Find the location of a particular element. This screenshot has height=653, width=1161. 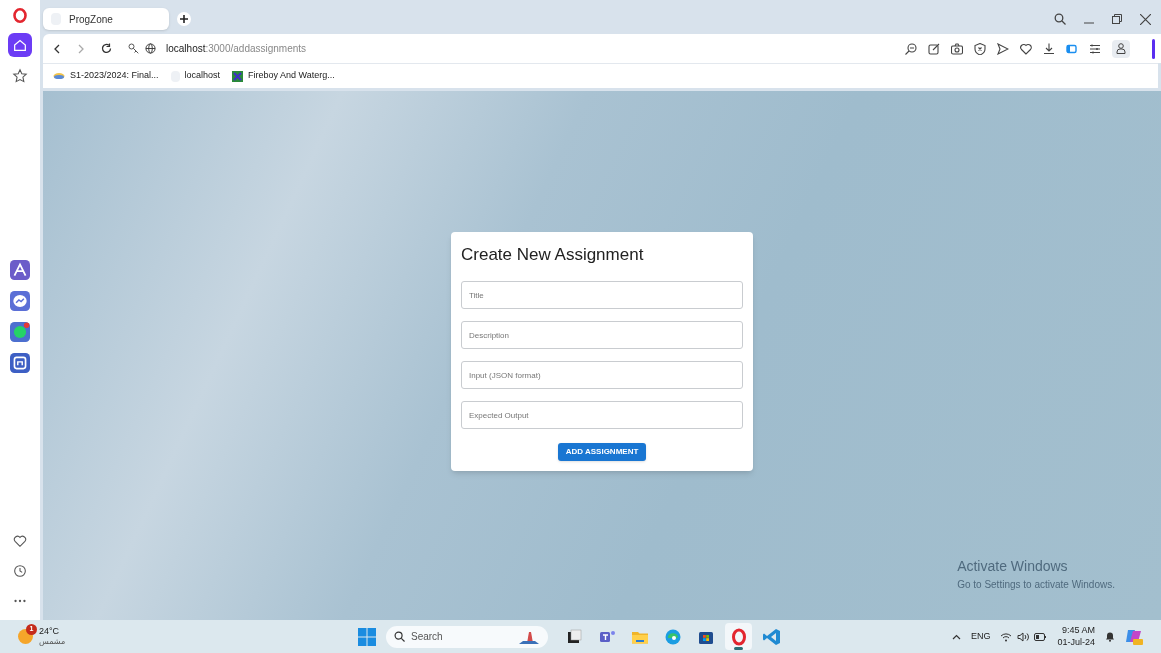

back-icon is located at coordinates (57, 48).